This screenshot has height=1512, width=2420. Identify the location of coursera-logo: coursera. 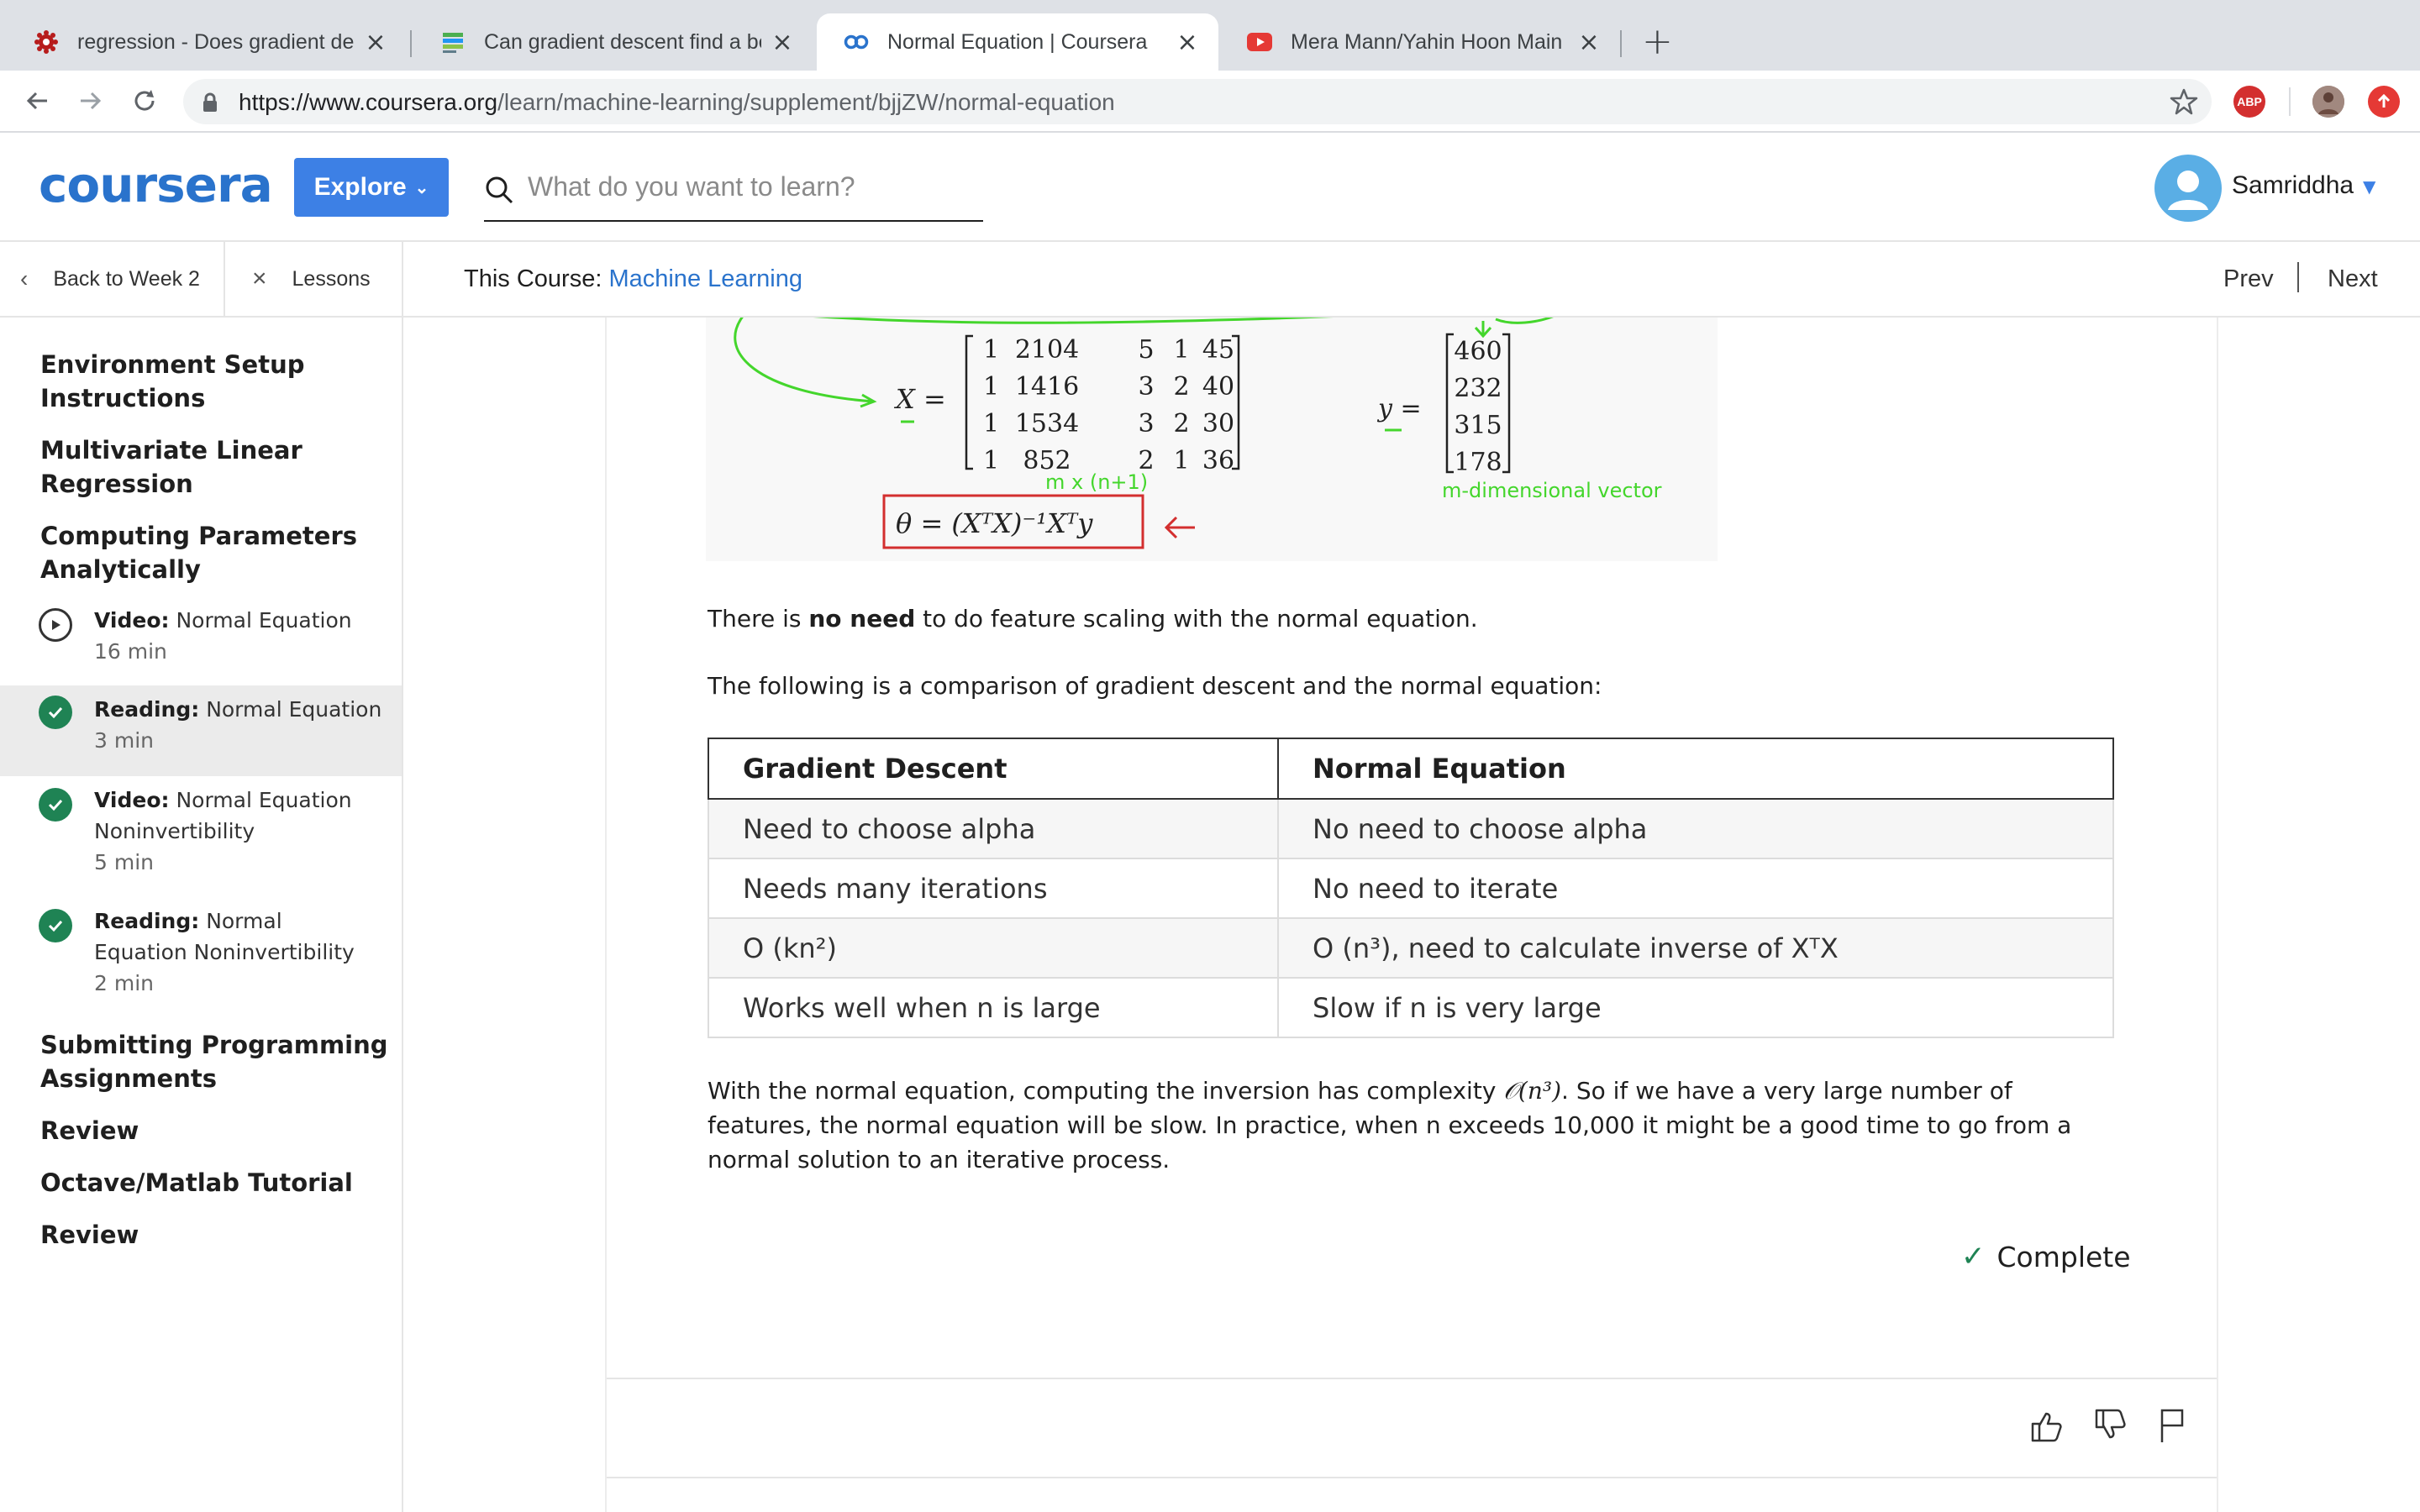
(156, 184).